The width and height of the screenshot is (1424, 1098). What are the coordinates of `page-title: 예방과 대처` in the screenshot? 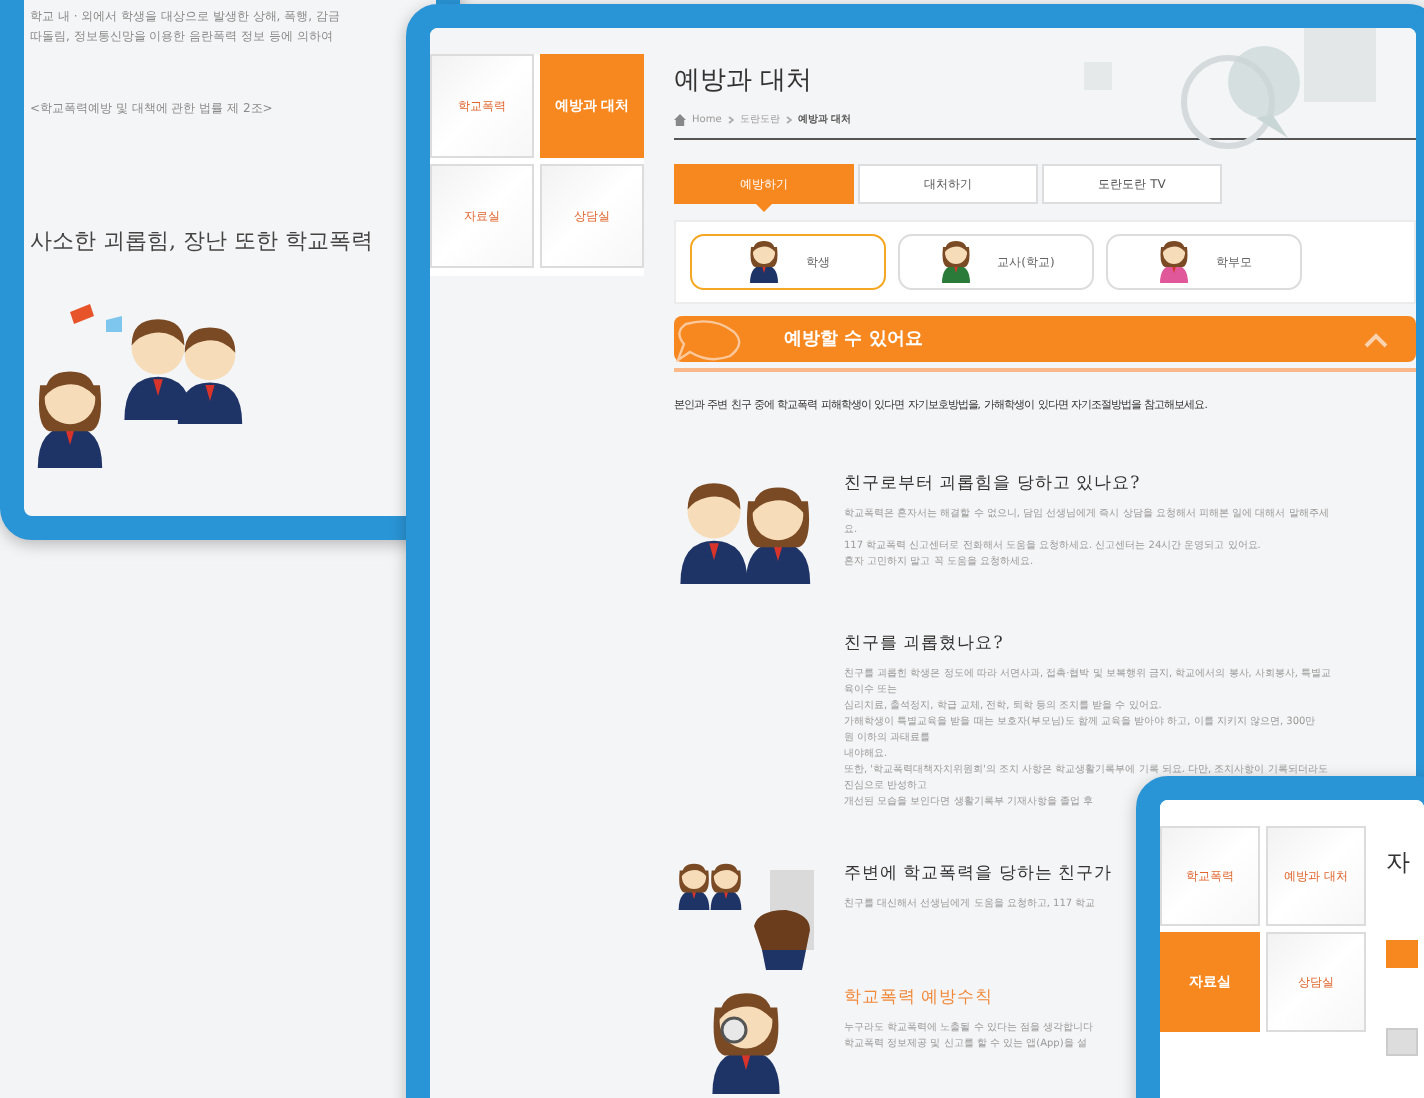 It's located at (744, 81).